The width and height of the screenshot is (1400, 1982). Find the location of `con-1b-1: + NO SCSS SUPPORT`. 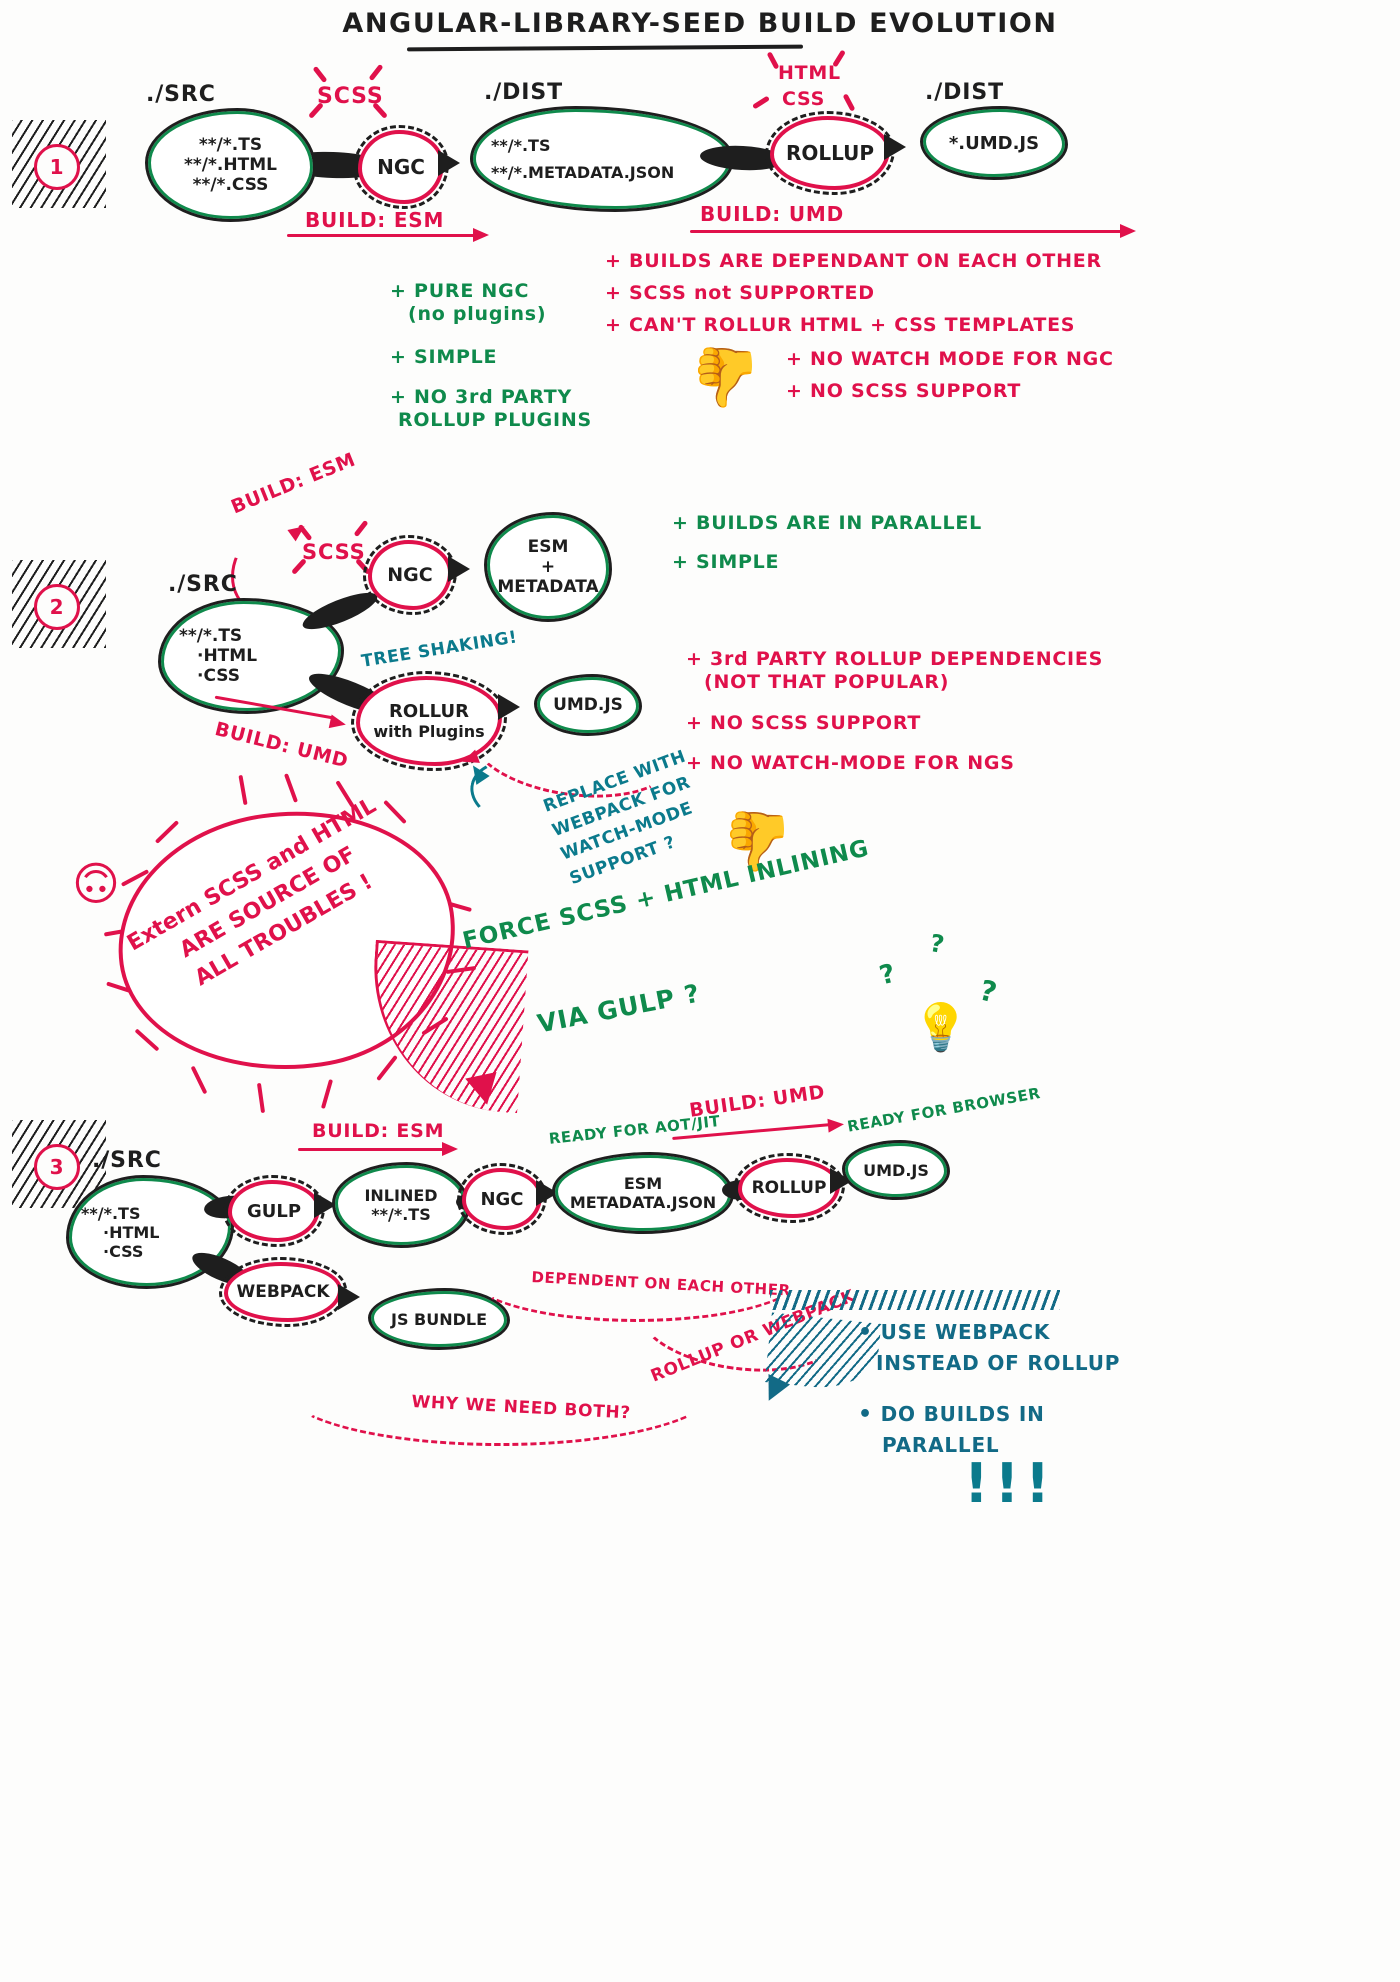

con-1b-1: + NO SCSS SUPPORT is located at coordinates (904, 391).